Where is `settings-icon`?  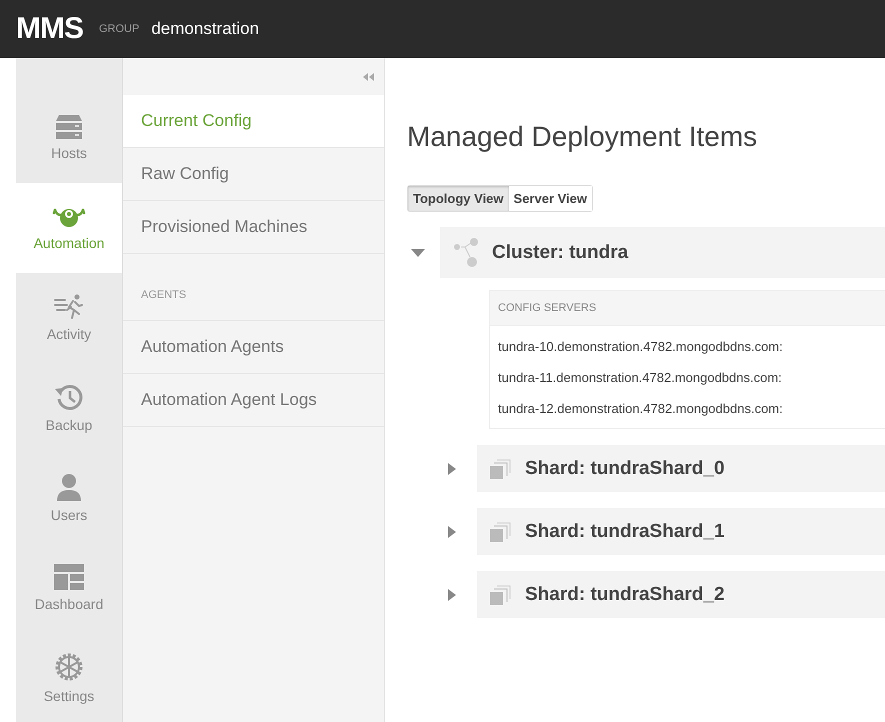
settings-icon is located at coordinates (69, 667).